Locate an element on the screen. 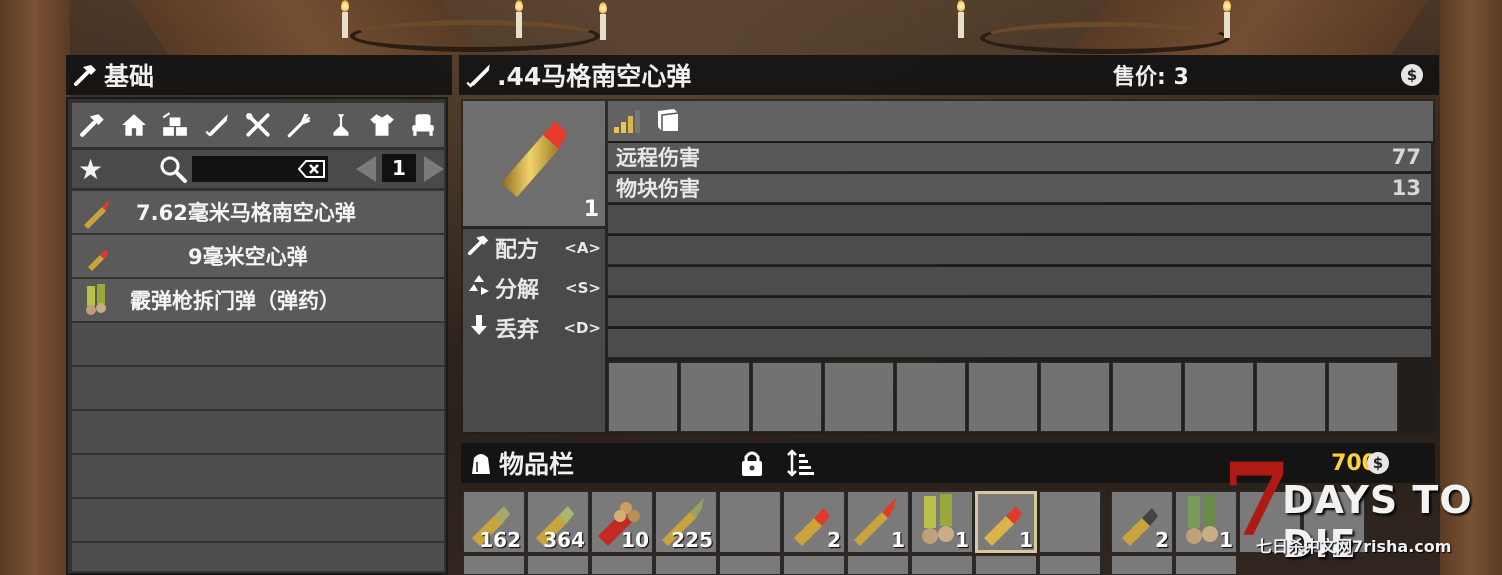 The image size is (1502, 575). rifle-round-icon is located at coordinates (97, 212).